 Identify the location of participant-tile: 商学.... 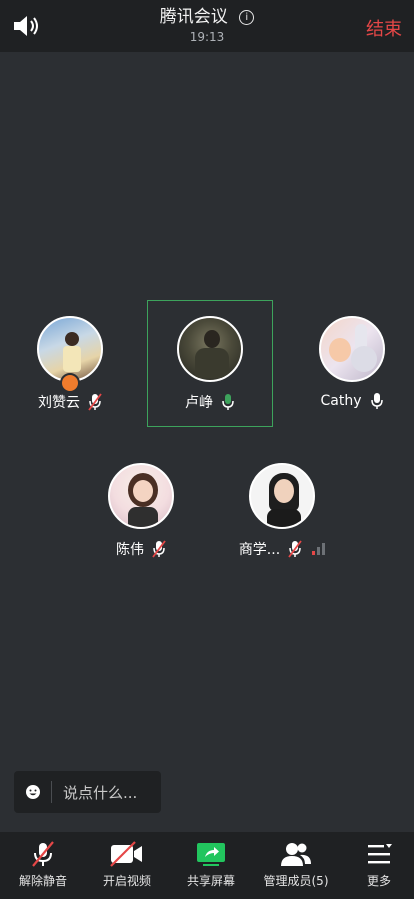
(282, 511).